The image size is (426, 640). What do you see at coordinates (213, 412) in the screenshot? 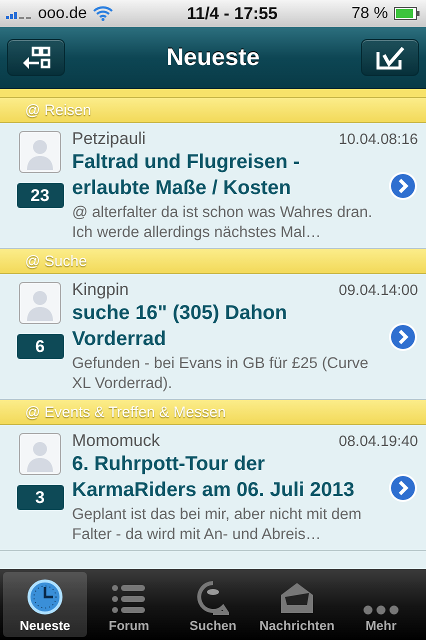
I see `section-header: @ Events & Treffen & Messen` at bounding box center [213, 412].